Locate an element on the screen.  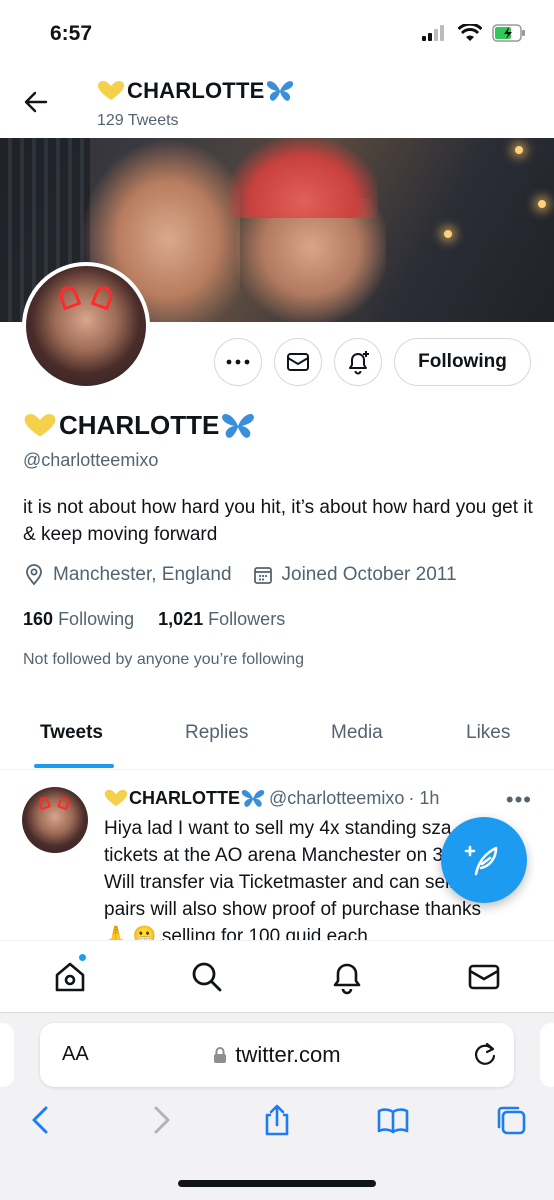
active-tab-indicator is located at coordinates (74, 766).